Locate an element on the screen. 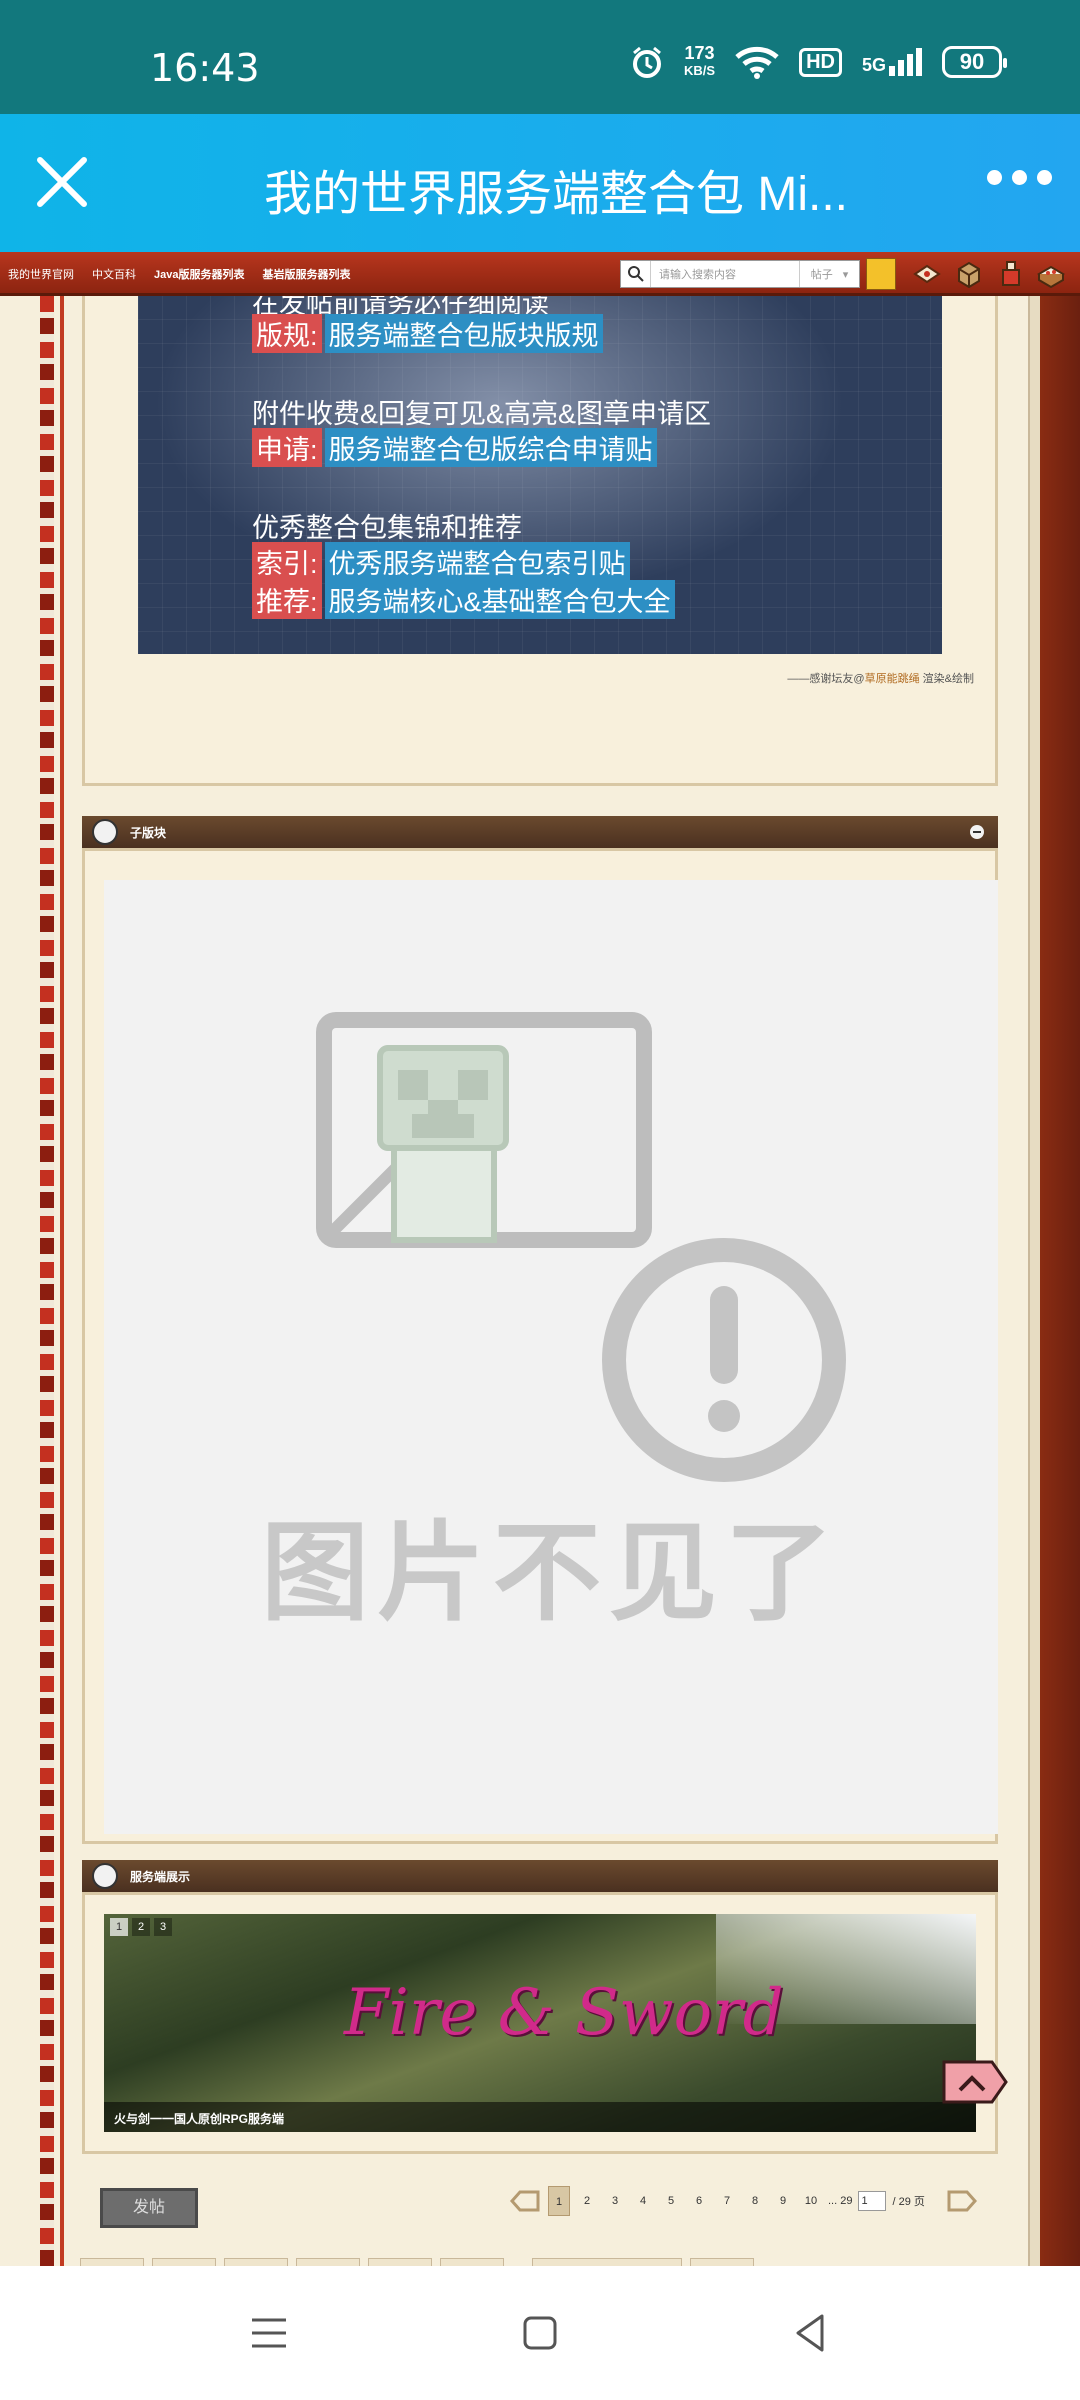 The height and width of the screenshot is (2400, 1080). slide-indicators: 1 2 3 is located at coordinates (141, 1927).